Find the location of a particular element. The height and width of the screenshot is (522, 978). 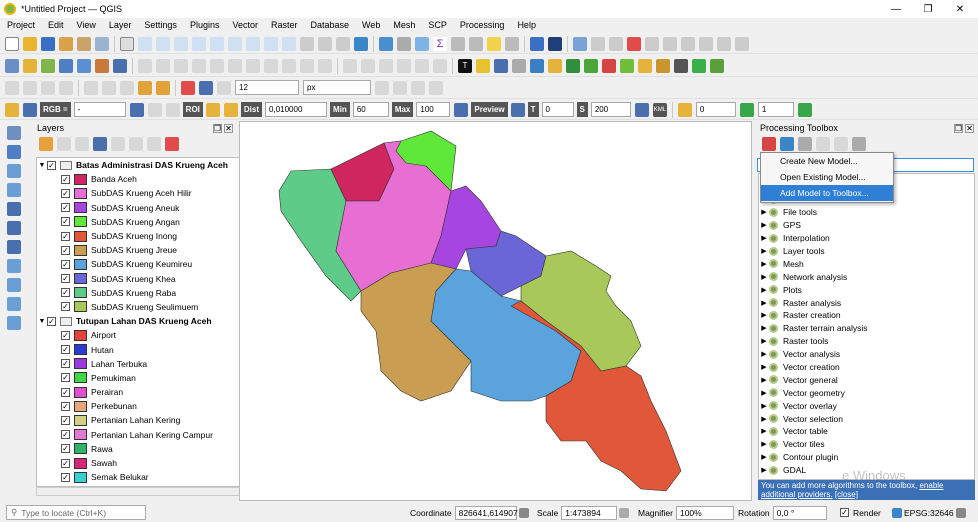

toolbox-group-item: ▶ Vector geometry is located at coordinates (866, 392).